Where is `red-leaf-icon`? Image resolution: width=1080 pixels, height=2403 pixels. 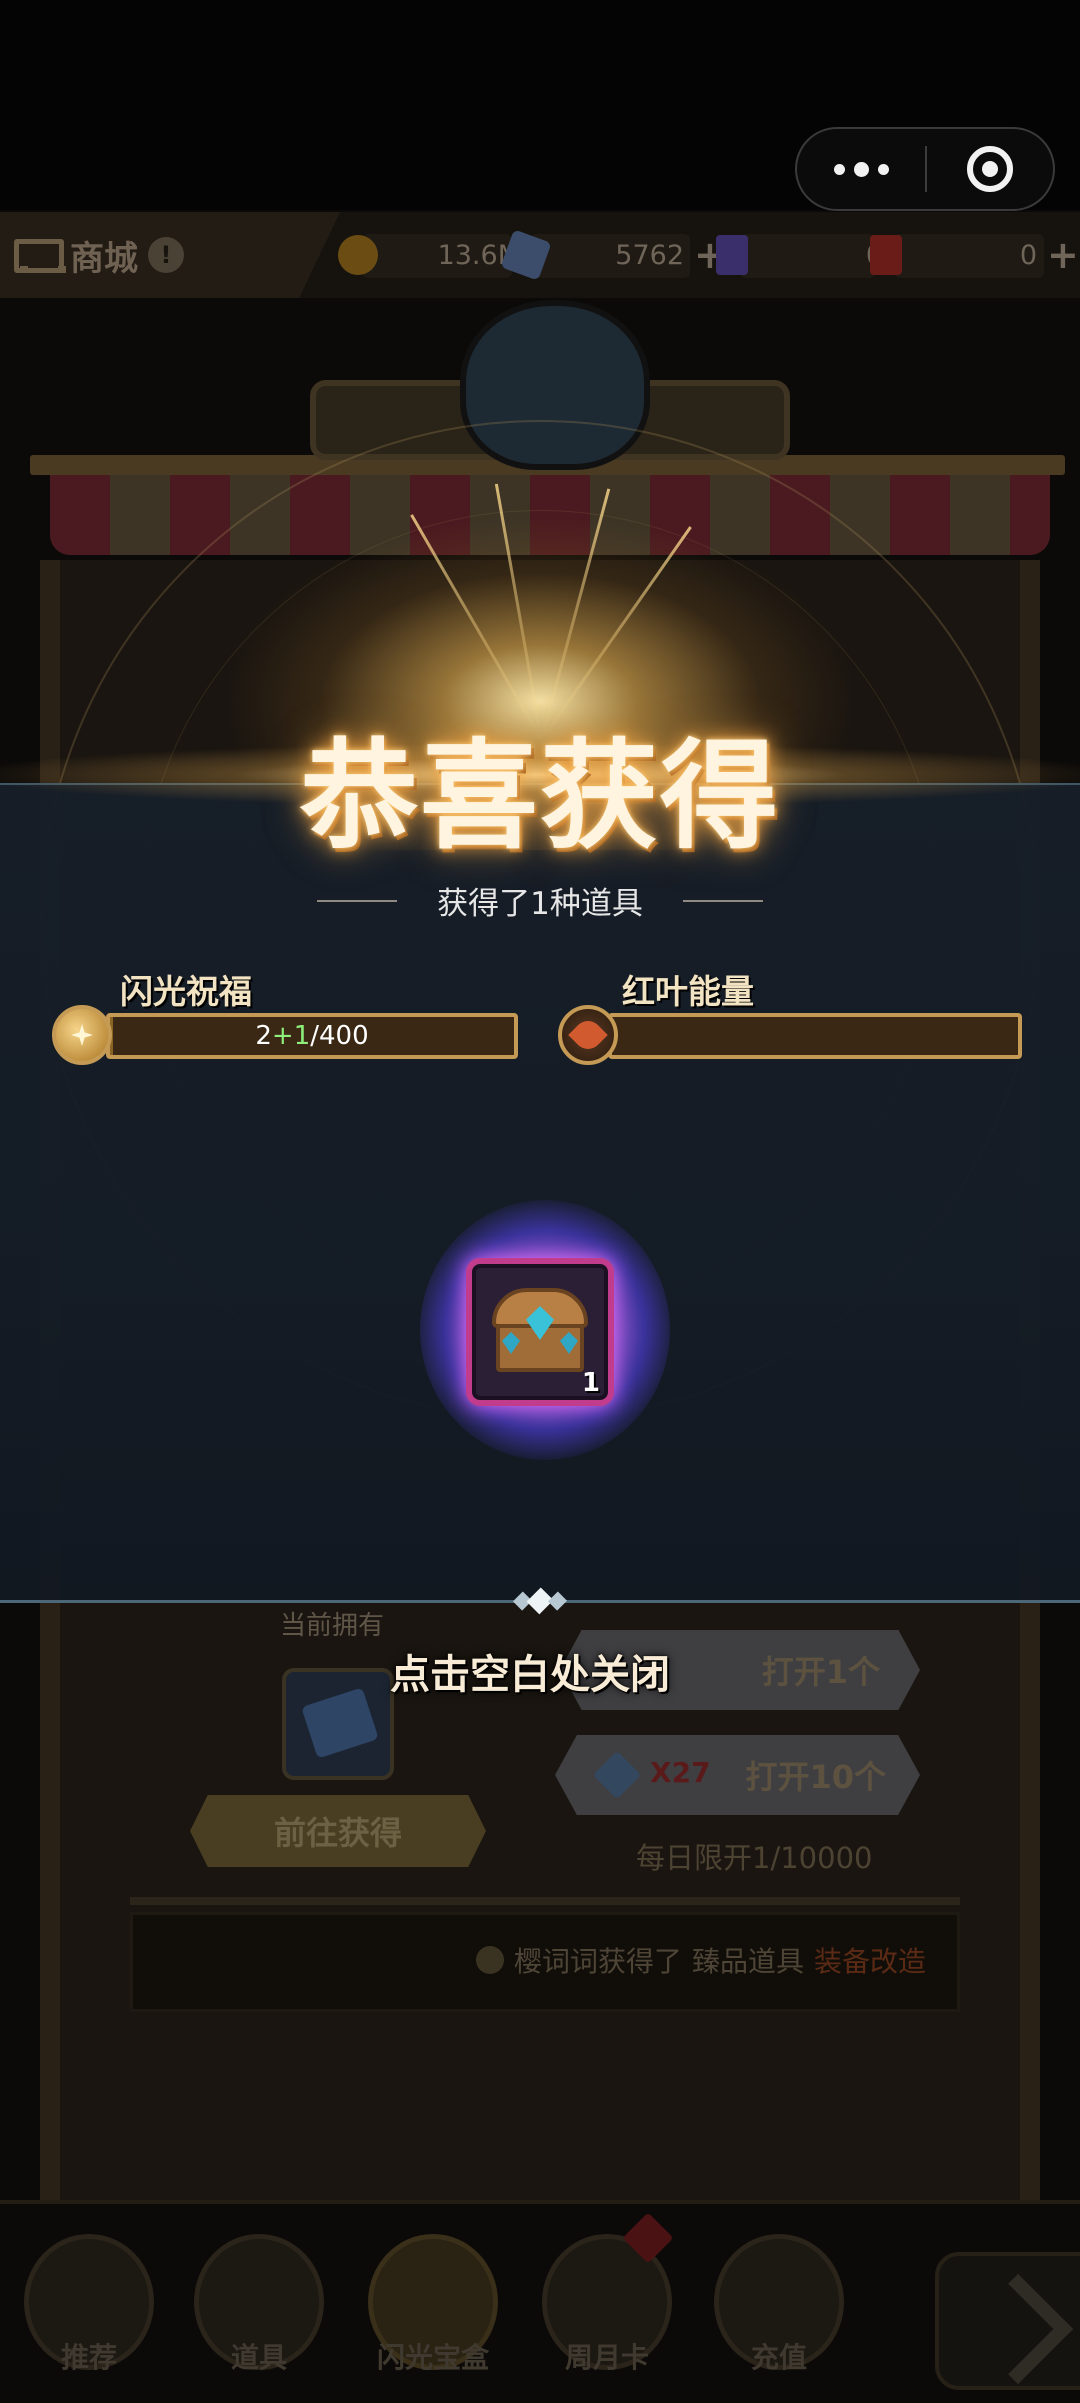
red-leaf-icon is located at coordinates (588, 1035).